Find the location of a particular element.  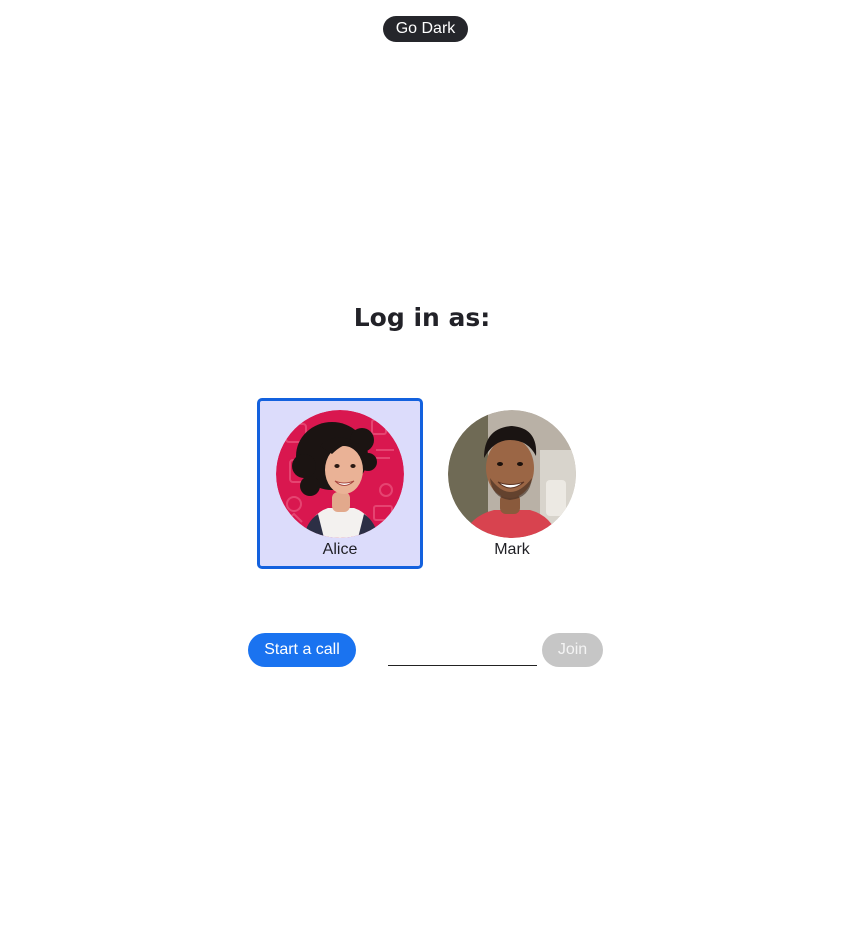

user-card-alice: Alice is located at coordinates (340, 483).